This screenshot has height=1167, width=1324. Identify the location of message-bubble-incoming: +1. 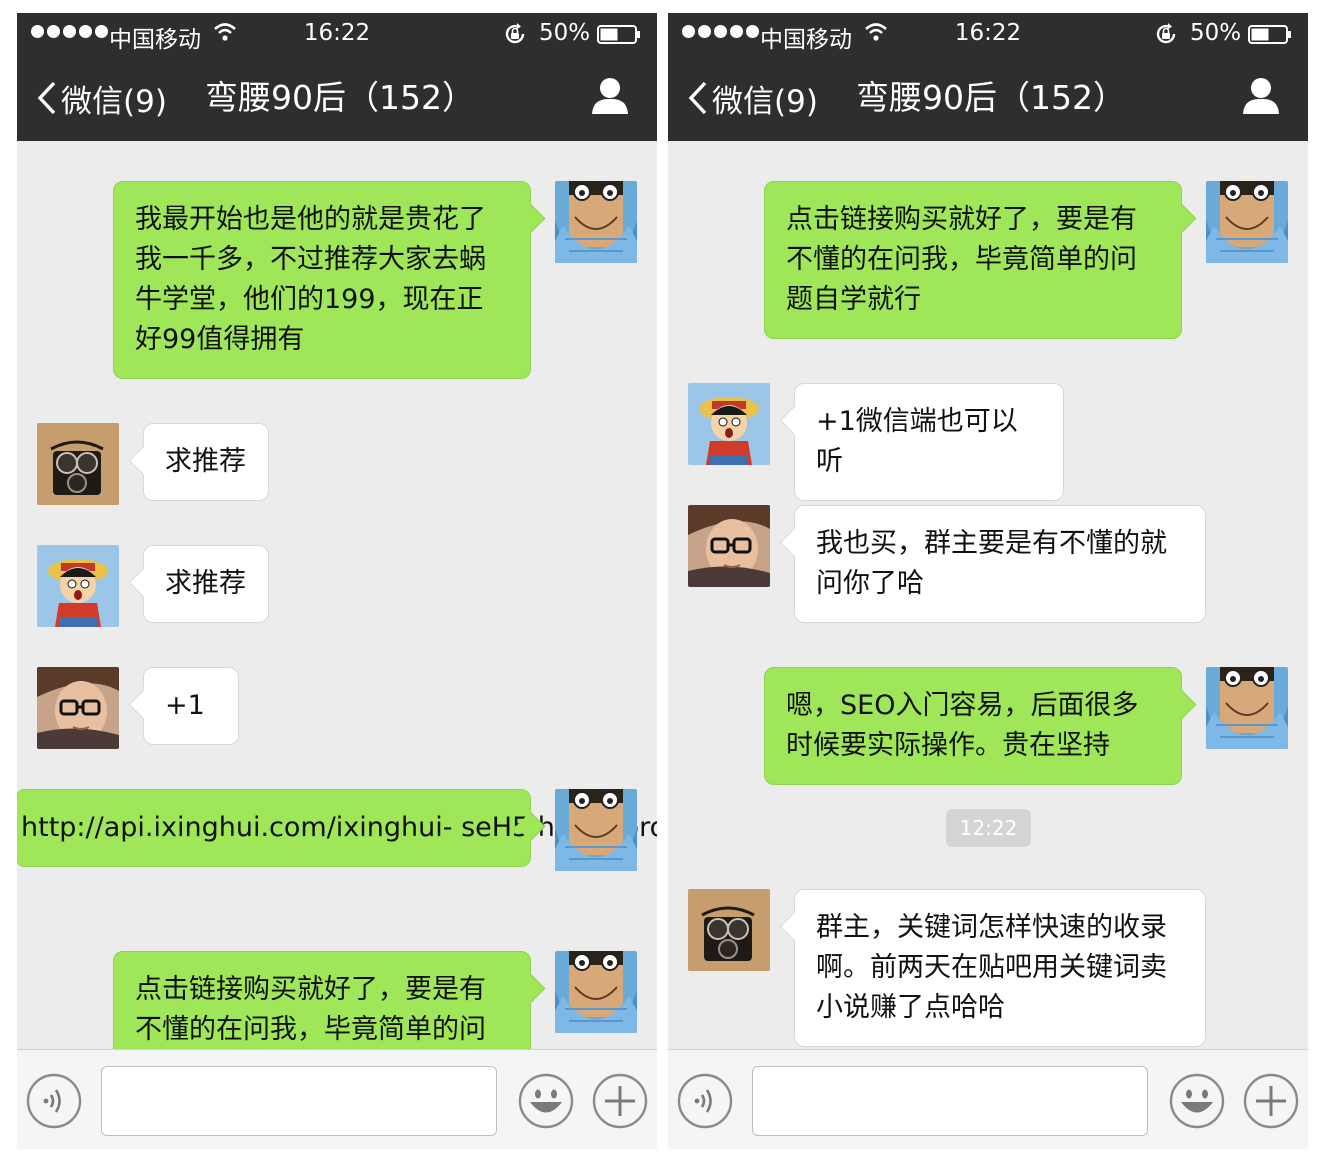
(191, 706).